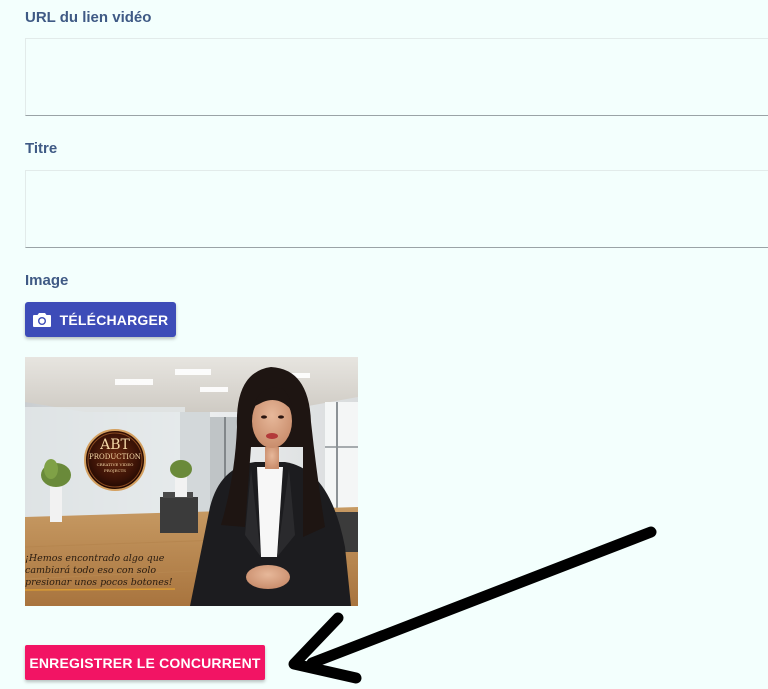 The height and width of the screenshot is (689, 768). I want to click on preview-logo-main: ABT, so click(115, 445).